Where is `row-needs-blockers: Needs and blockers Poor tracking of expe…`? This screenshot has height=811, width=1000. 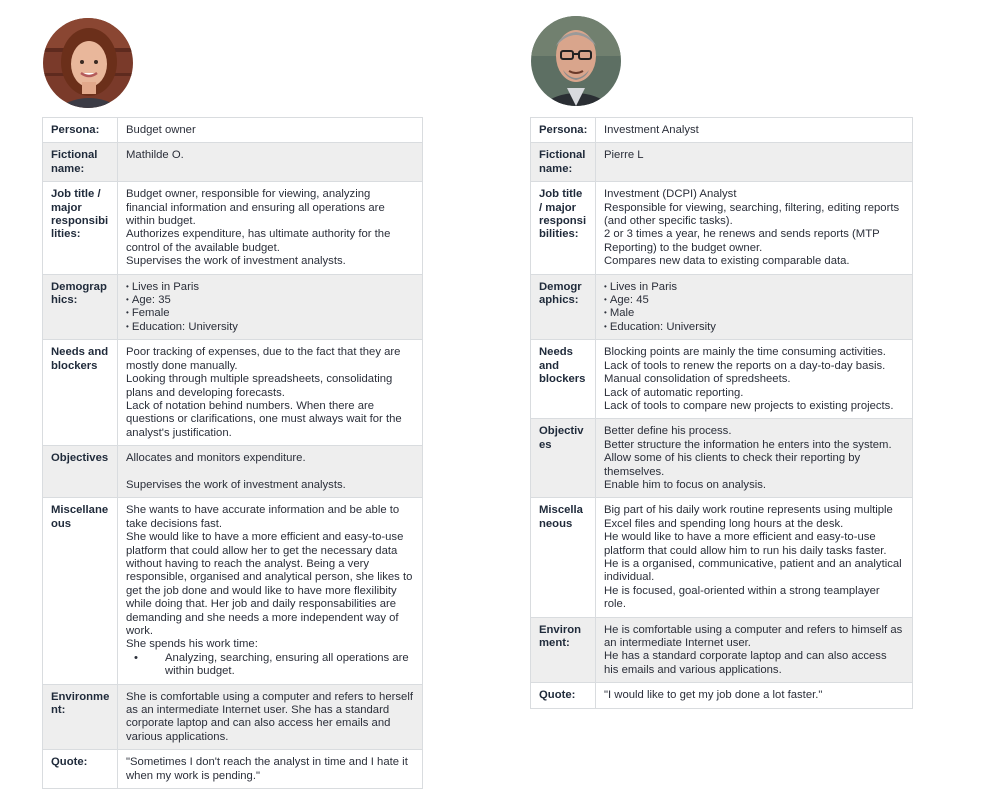 row-needs-blockers: Needs and blockers Poor tracking of expe… is located at coordinates (232, 393).